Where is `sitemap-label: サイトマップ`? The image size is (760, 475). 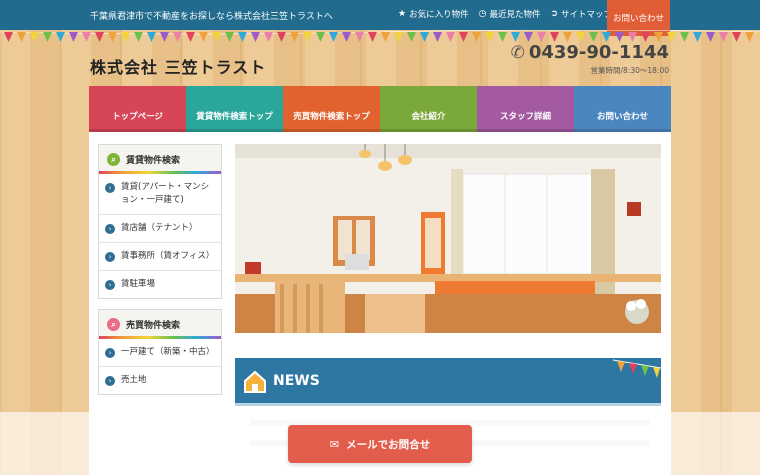
sitemap-label: サイトマップ is located at coordinates (587, 15).